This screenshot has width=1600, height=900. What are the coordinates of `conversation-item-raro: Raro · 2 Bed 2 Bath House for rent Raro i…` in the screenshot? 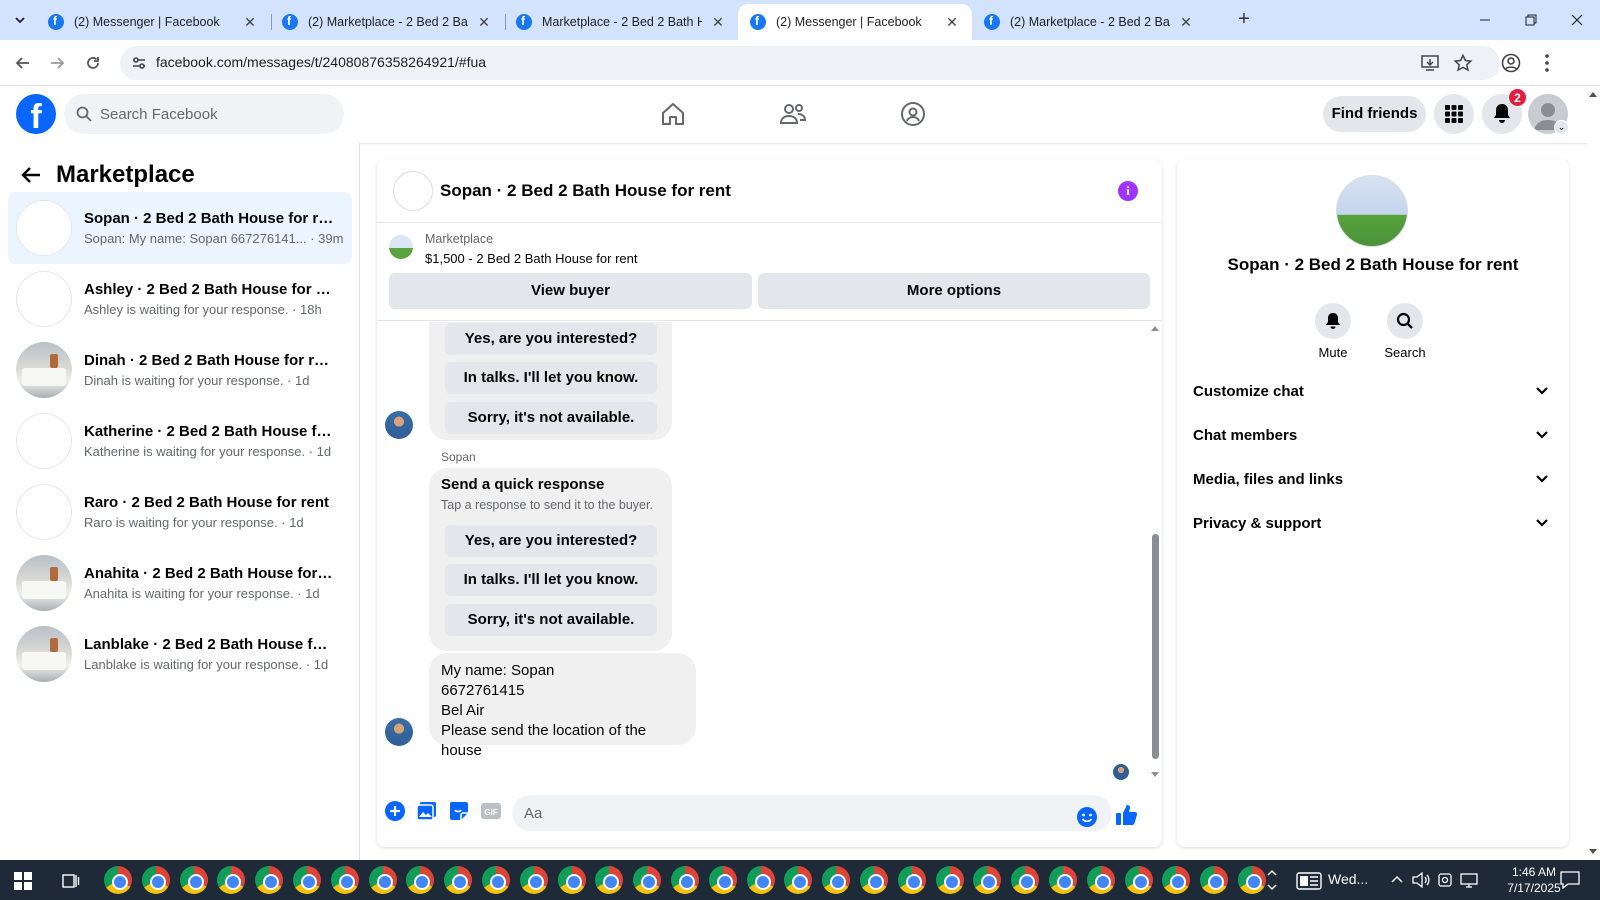 It's located at (180, 512).